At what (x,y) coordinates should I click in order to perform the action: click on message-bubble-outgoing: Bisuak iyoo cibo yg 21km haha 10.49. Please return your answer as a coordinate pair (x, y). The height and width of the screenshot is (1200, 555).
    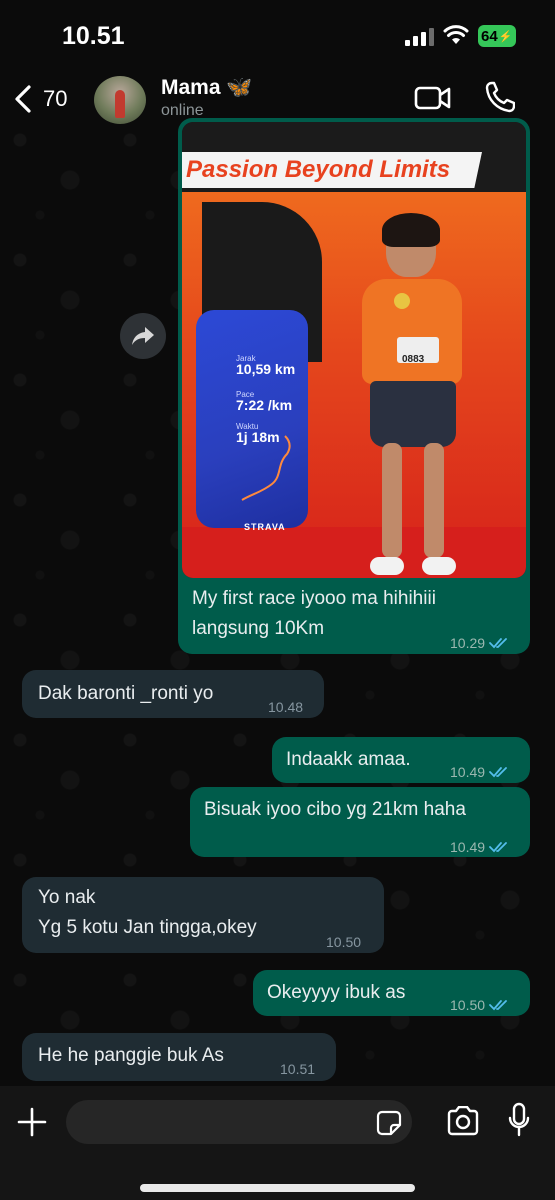
    Looking at the image, I should click on (360, 822).